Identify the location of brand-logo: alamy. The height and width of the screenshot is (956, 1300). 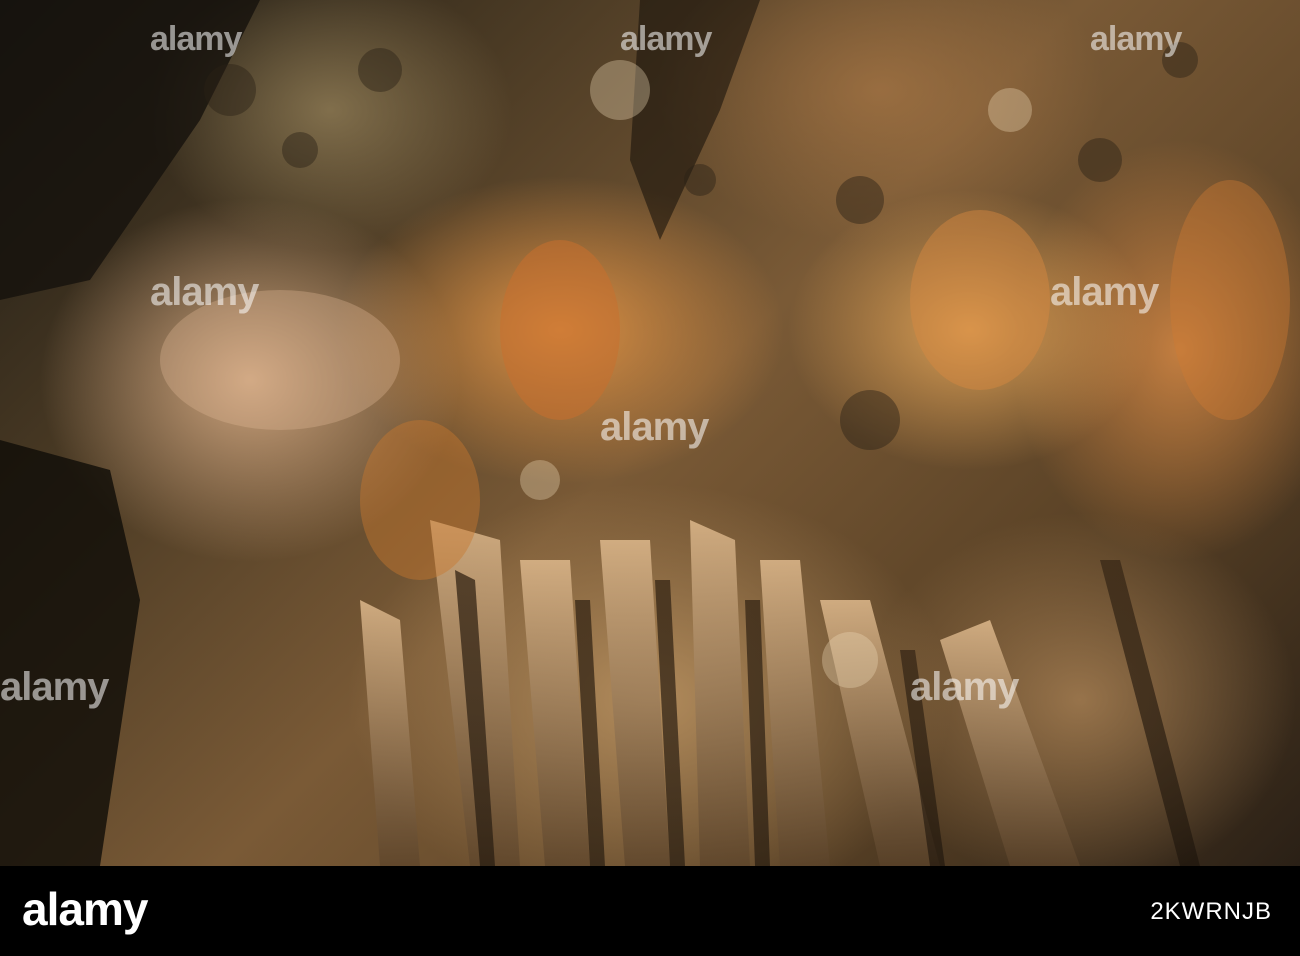
(85, 909).